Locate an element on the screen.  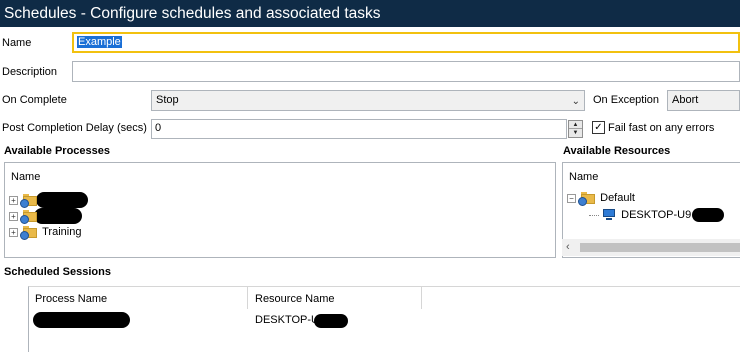
chevron-left-icon: ‹ is located at coordinates (568, 247).